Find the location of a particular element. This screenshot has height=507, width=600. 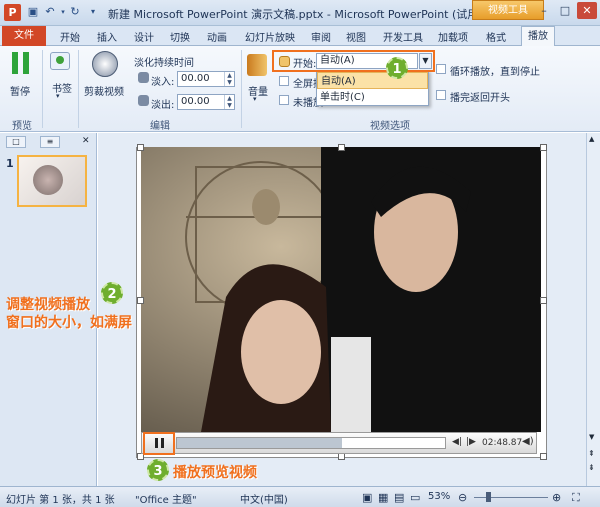

group-label-editing: 编辑 is located at coordinates (160, 126).